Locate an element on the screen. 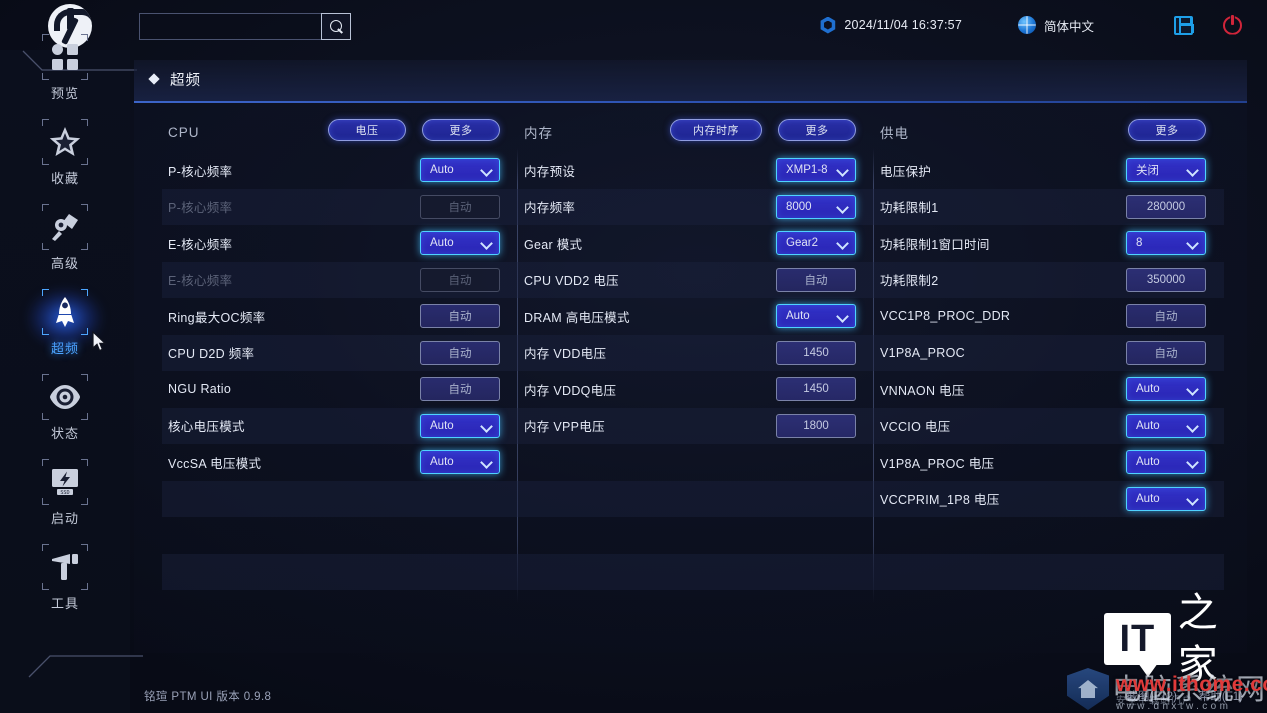 The height and width of the screenshot is (713, 1267). table-row: VNNAON 电压 Auto is located at coordinates (1049, 389).